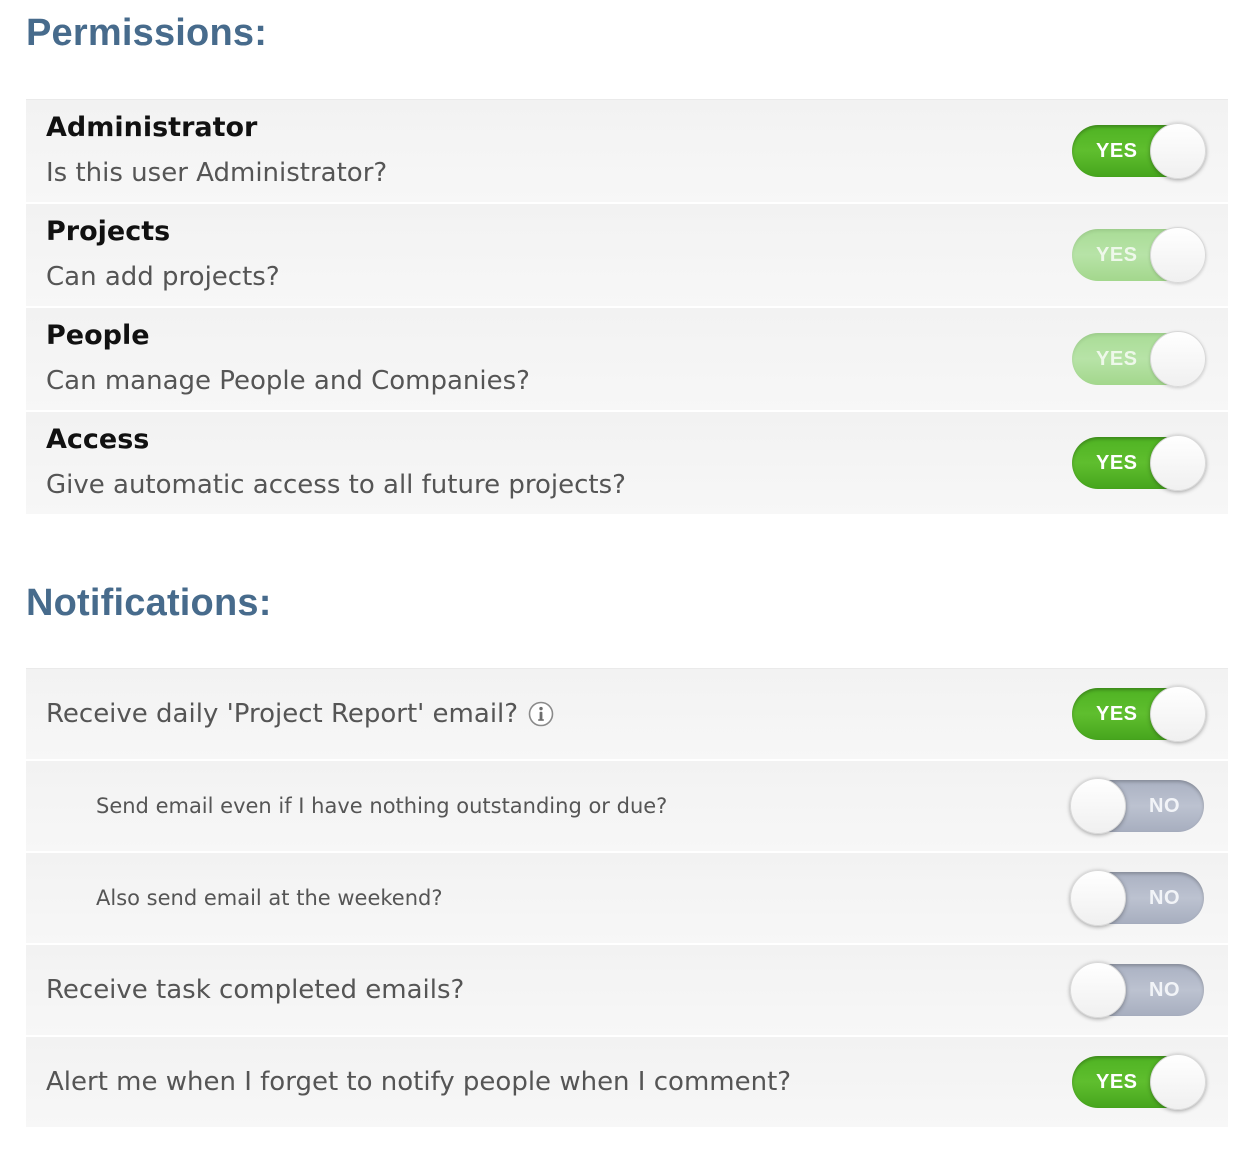  Describe the element at coordinates (147, 33) in the screenshot. I see `permissions-heading: Permissions:` at that location.